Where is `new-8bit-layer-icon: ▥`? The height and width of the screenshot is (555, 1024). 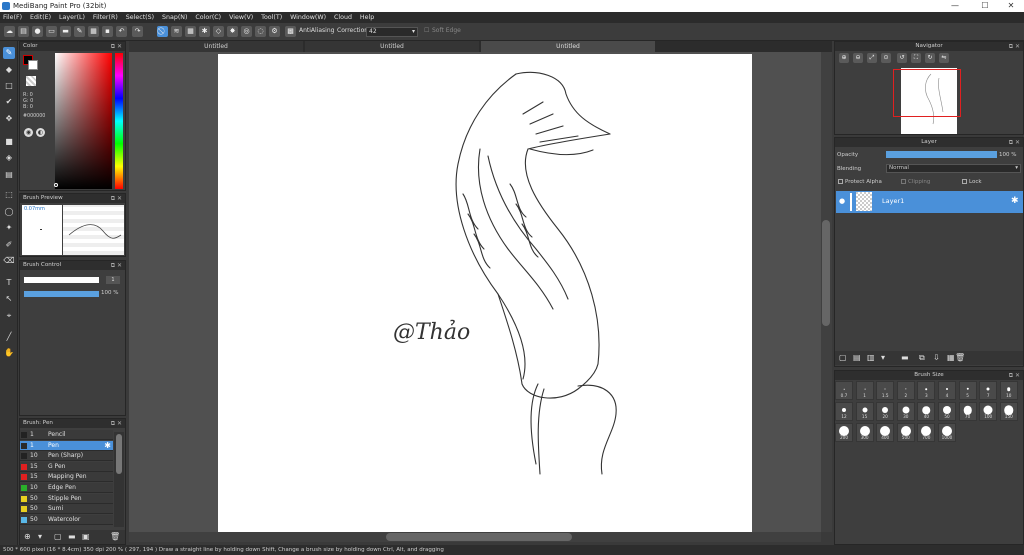
new-8bit-layer-icon: ▥ is located at coordinates (871, 357).